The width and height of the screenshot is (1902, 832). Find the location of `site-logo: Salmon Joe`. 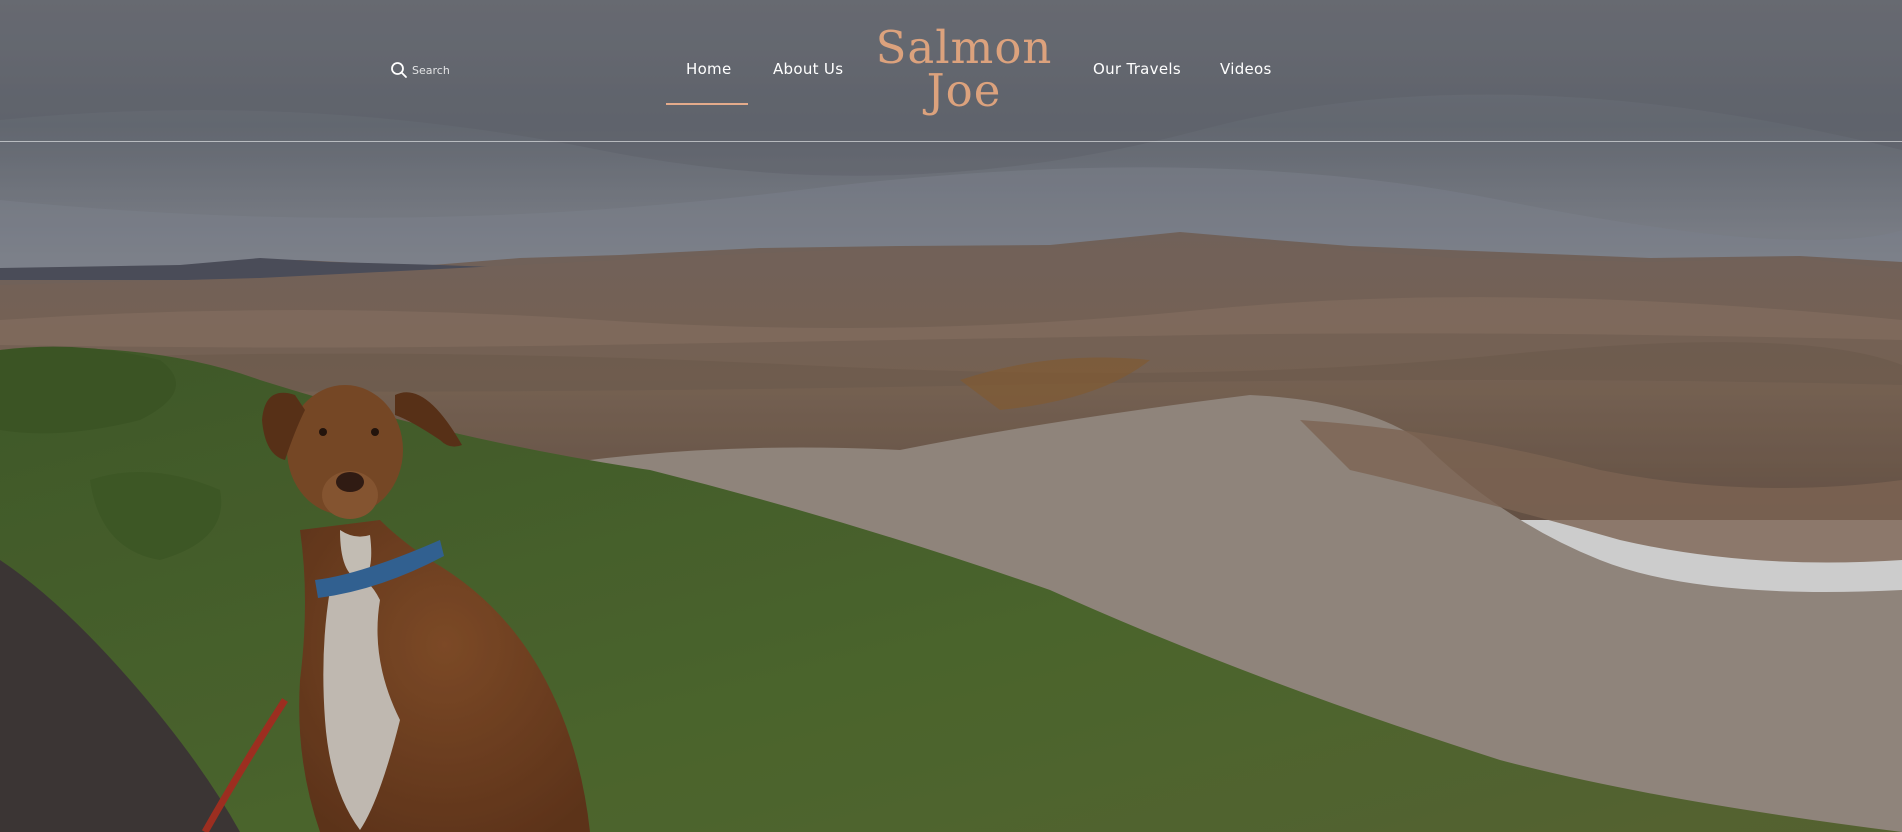

site-logo: Salmon Joe is located at coordinates (964, 69).